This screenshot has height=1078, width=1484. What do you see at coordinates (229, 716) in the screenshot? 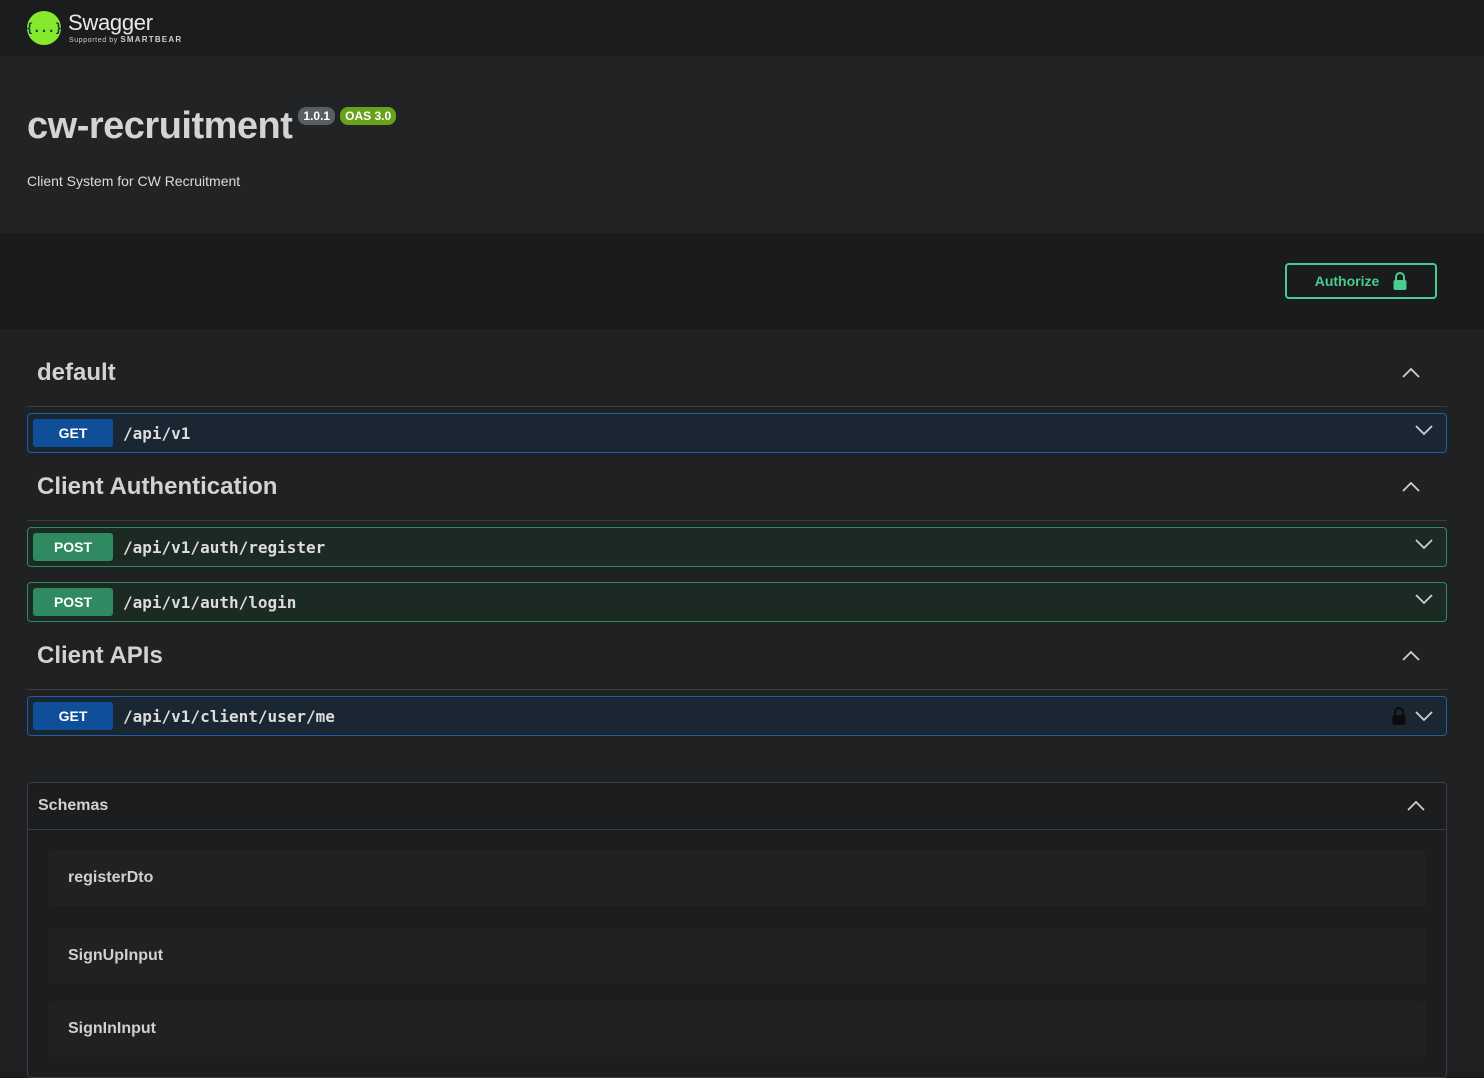
I see `operation-path: /api/v1/client/user/me` at bounding box center [229, 716].